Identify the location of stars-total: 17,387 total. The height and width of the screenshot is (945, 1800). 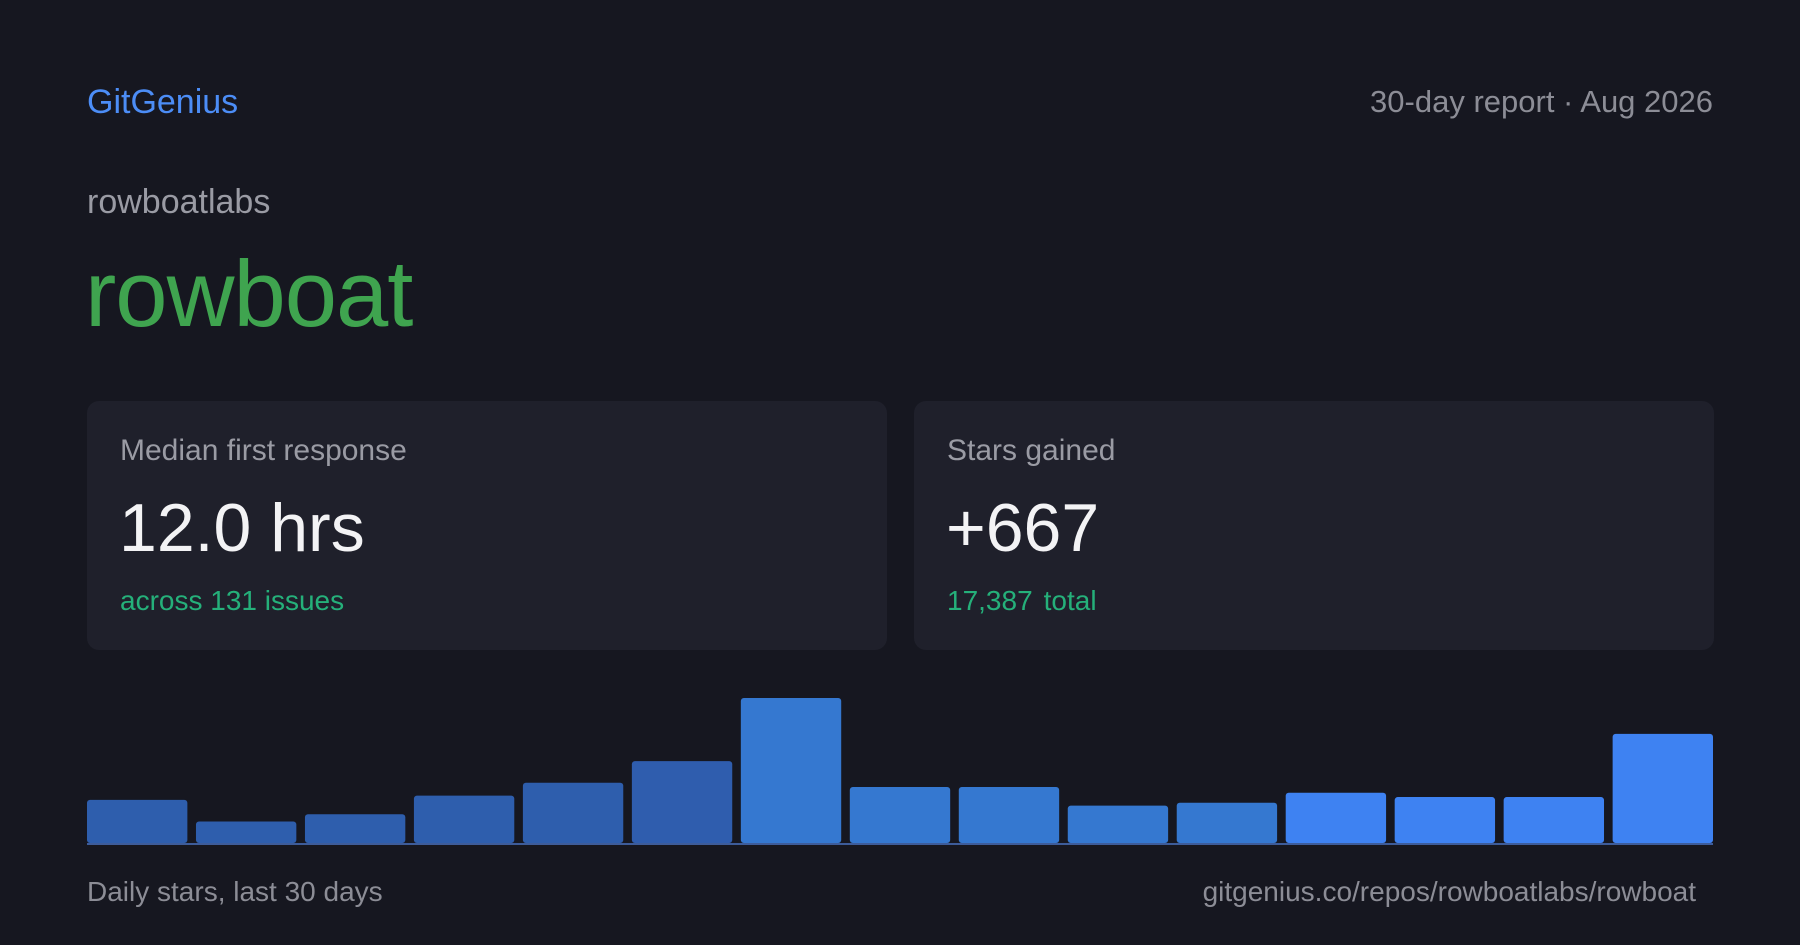
(1022, 601).